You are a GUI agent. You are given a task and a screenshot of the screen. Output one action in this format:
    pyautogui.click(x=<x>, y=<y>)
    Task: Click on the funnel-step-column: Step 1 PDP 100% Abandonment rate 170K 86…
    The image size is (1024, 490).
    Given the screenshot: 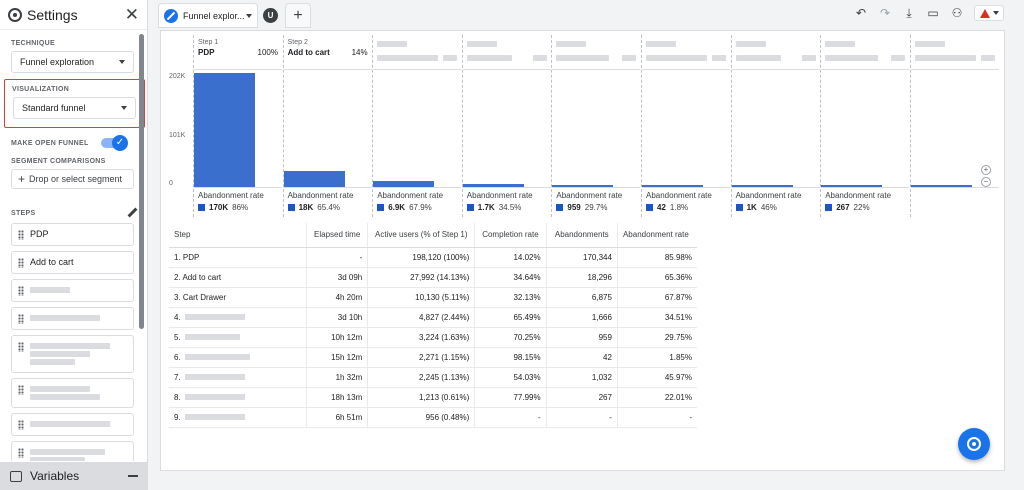 What is the action you would take?
    pyautogui.click(x=237, y=126)
    